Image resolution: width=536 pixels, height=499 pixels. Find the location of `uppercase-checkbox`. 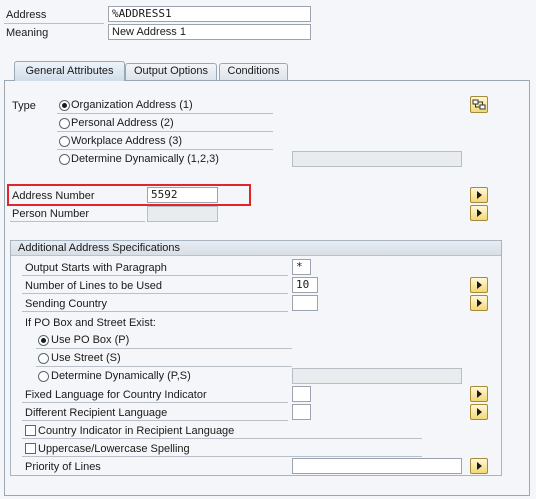

uppercase-checkbox is located at coordinates (30, 448).